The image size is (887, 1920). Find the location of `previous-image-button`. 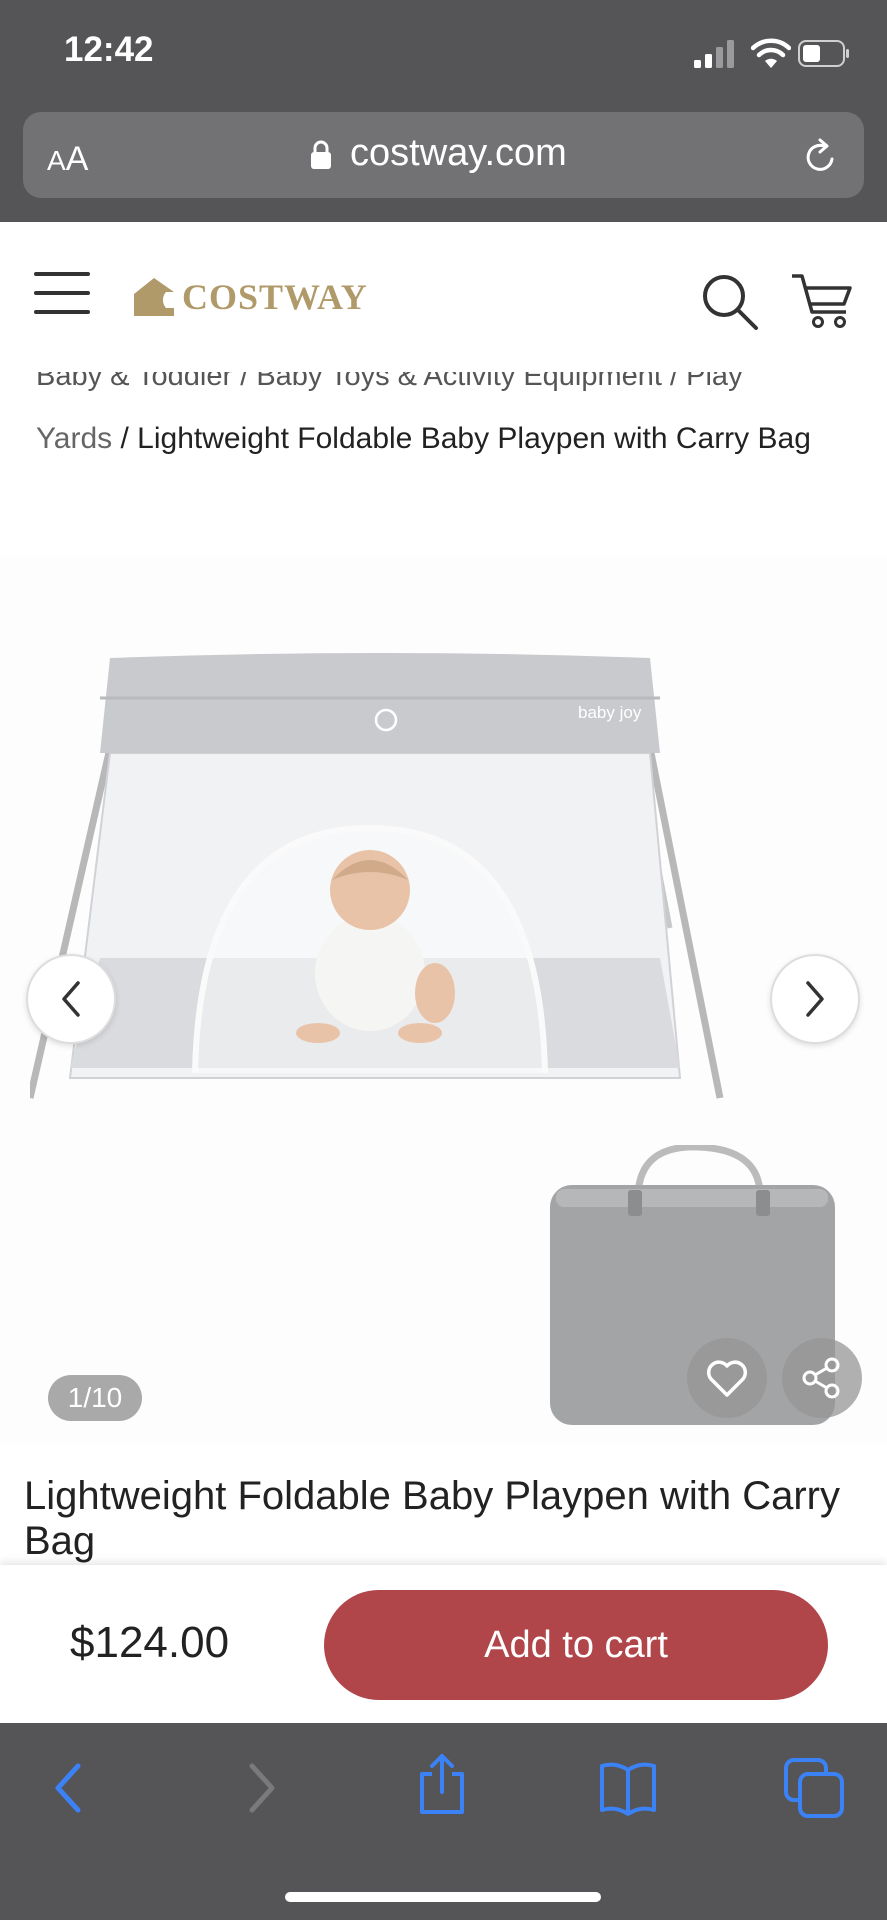

previous-image-button is located at coordinates (71, 999).